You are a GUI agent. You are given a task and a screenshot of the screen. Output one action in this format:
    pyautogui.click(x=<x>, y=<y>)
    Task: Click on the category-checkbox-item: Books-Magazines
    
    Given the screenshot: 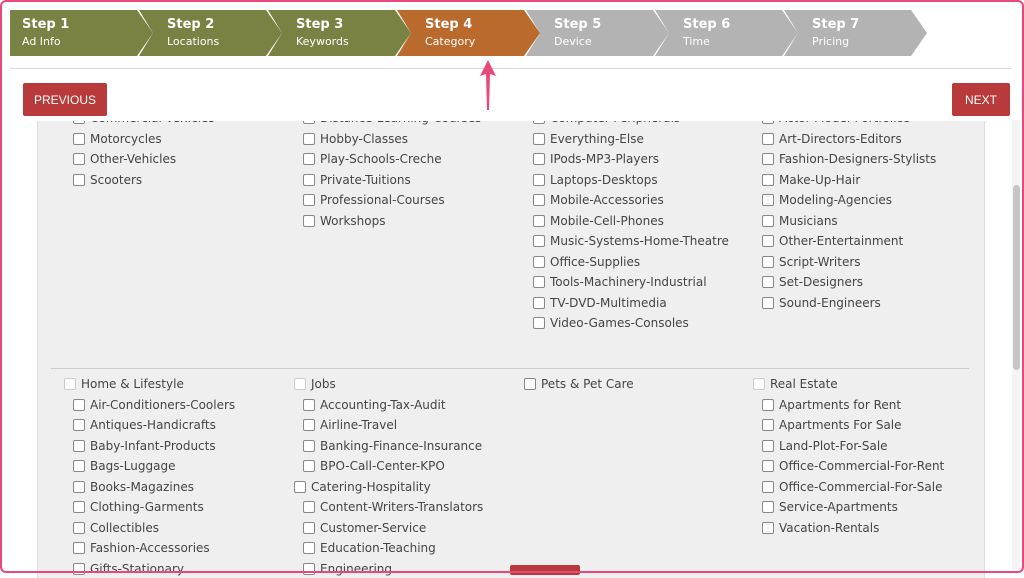 What is the action you would take?
    pyautogui.click(x=154, y=487)
    